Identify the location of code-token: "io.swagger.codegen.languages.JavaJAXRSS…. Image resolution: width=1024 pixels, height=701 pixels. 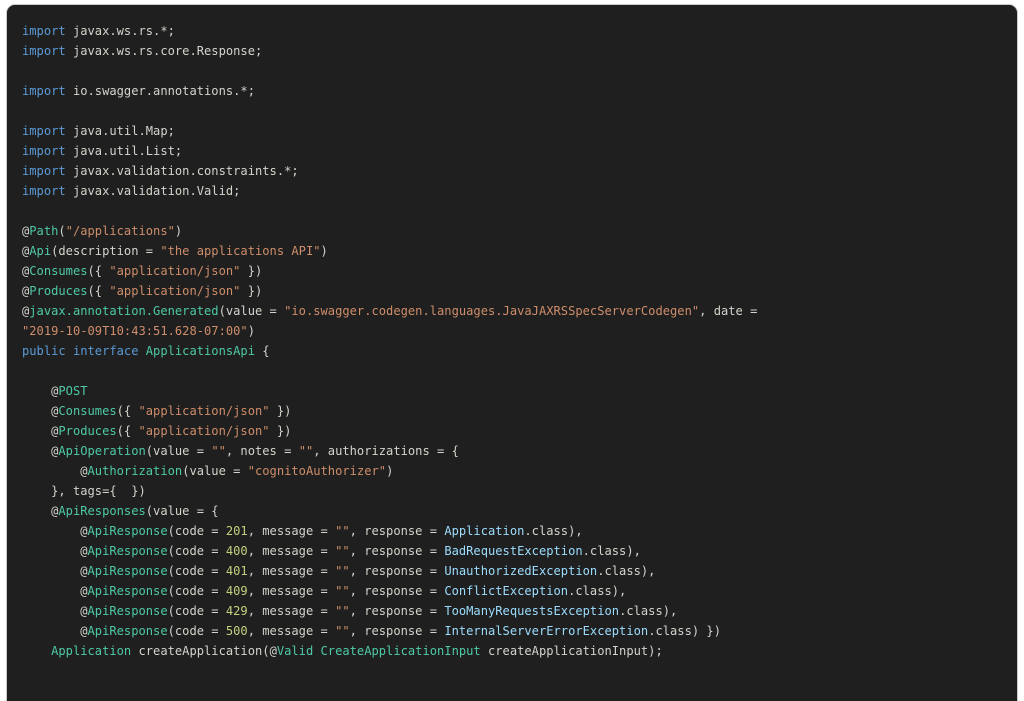
(492, 311).